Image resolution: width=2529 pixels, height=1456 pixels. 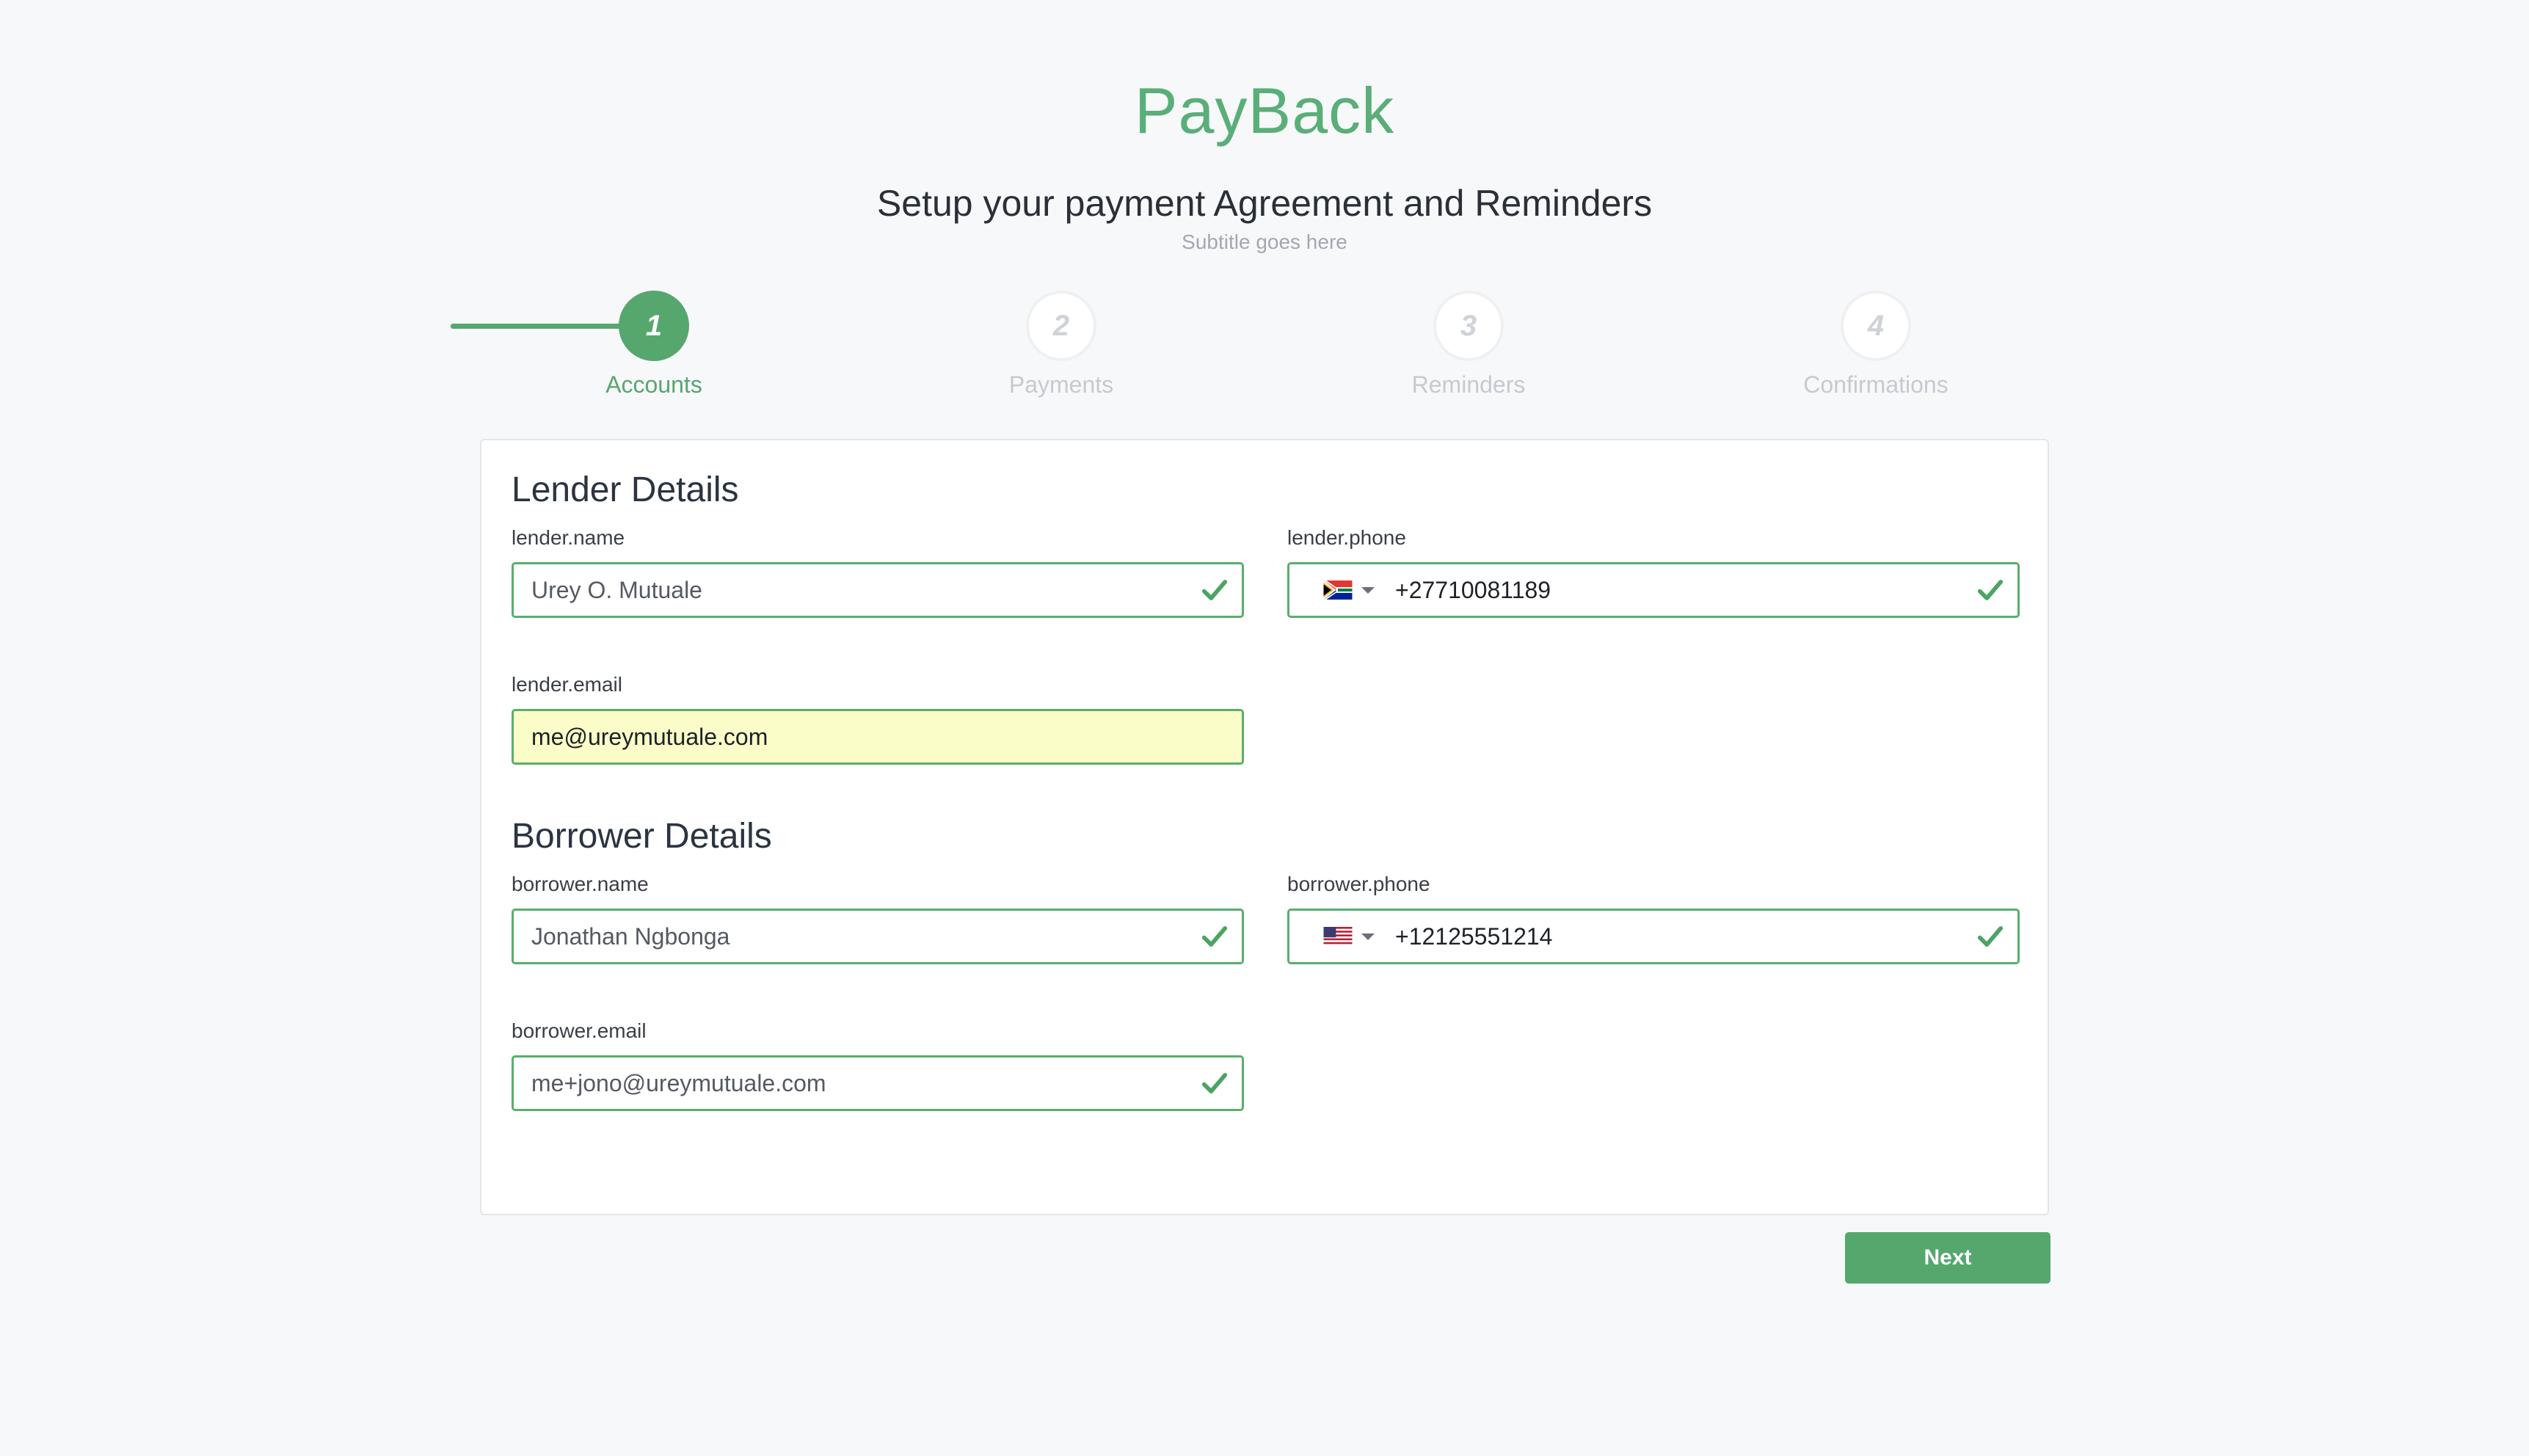 I want to click on united-states-flag-icon, so click(x=1338, y=936).